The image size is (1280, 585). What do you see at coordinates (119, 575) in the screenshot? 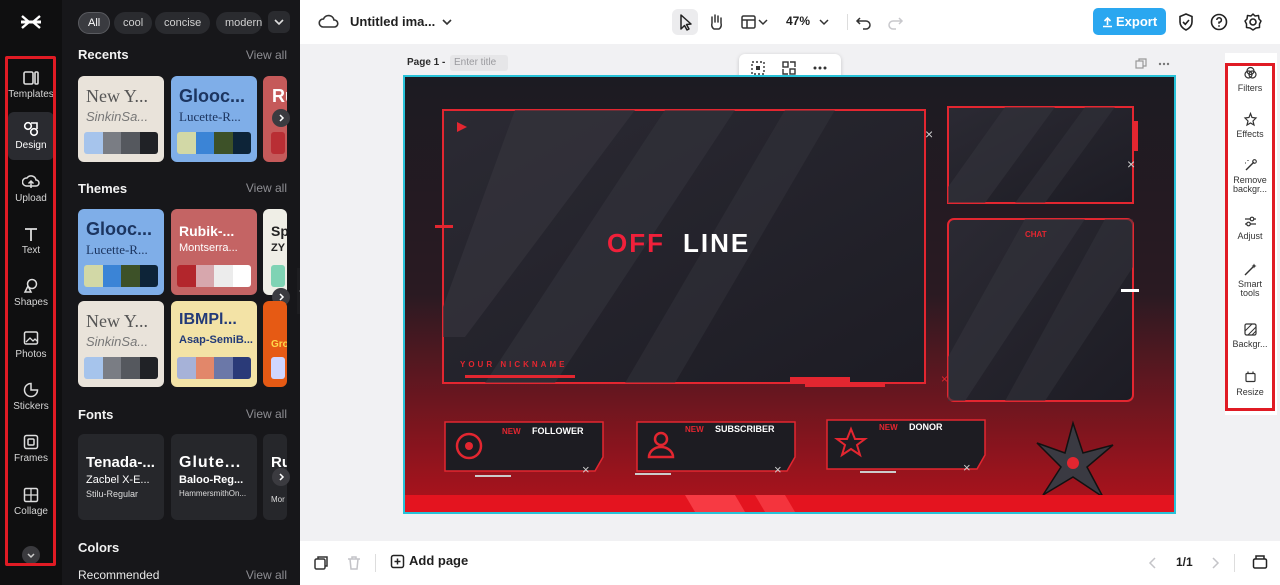
I see `colors-recommended-label: Recommended` at bounding box center [119, 575].